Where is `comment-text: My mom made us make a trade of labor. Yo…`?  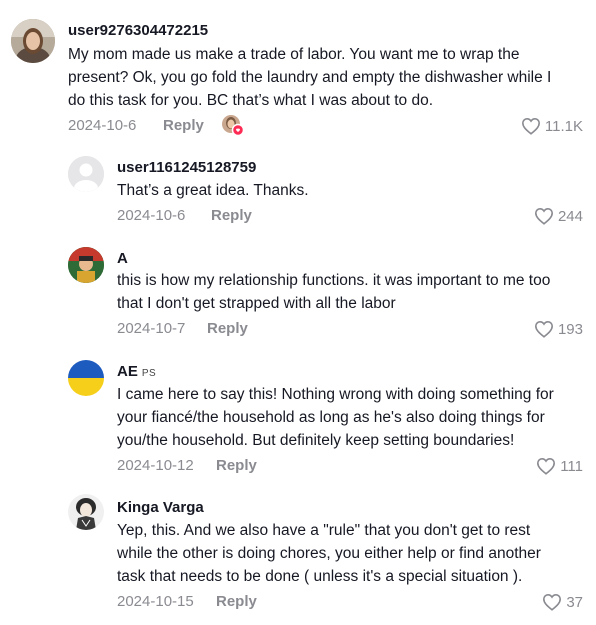
comment-text: My mom made us make a trade of labor. Yo… is located at coordinates (309, 77).